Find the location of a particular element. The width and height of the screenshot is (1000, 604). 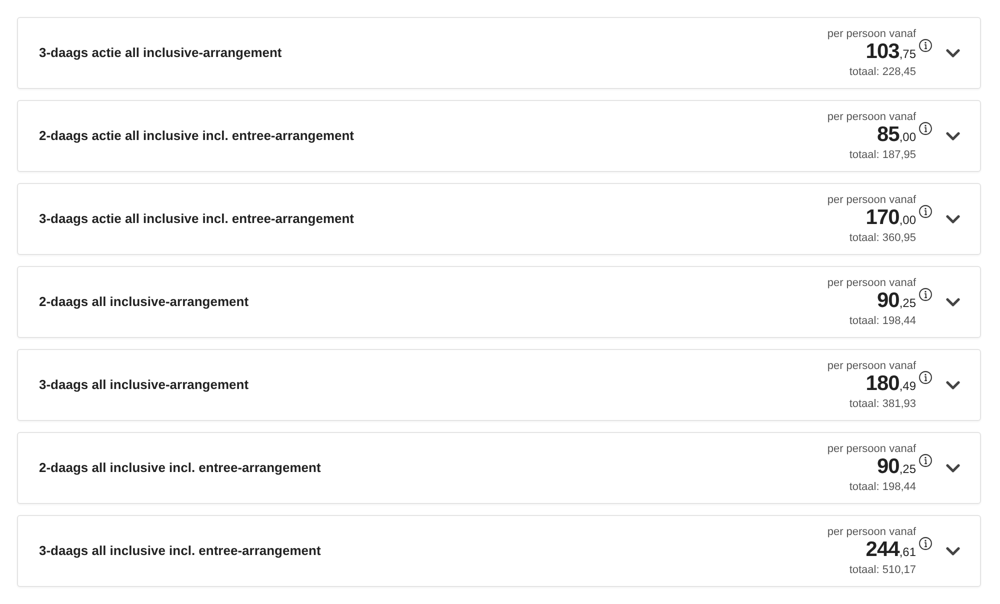

arrangement-card: 3-daags all inclusive-arrangement per persoon vanaf 180,49 totaal: 381,93 is located at coordinates (499, 385).